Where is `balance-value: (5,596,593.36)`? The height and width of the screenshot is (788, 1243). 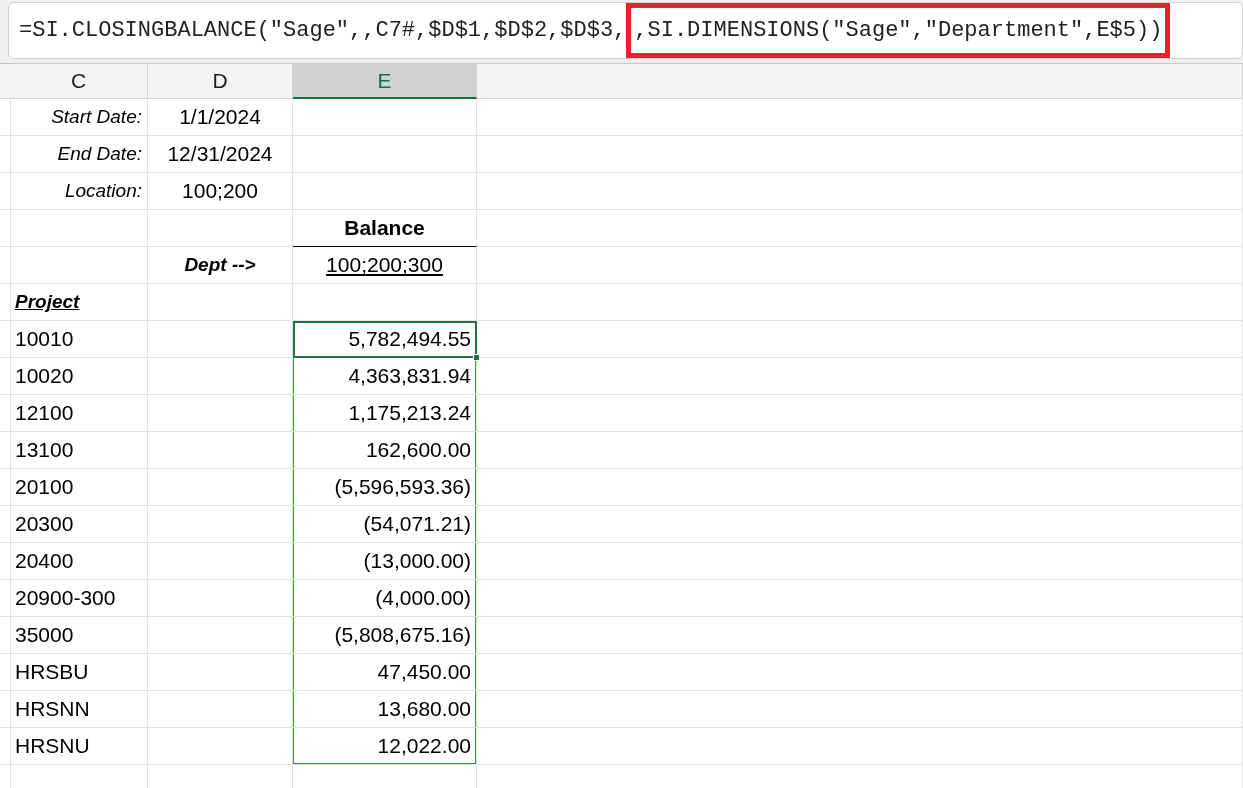
balance-value: (5,596,593.36) is located at coordinates (385, 487).